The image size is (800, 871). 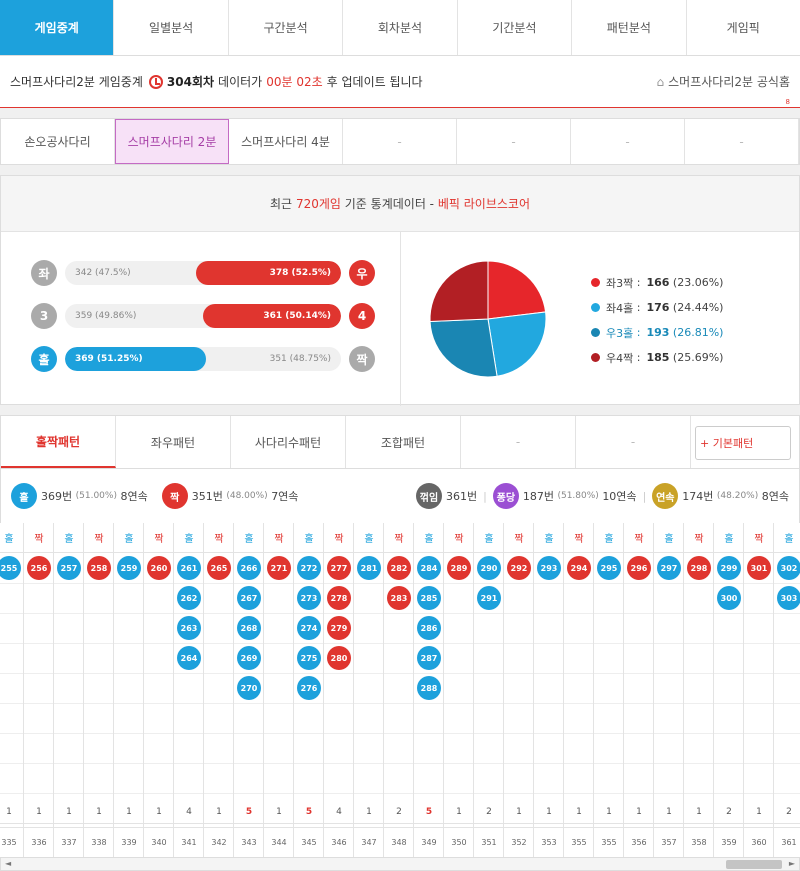 What do you see at coordinates (249, 842) in the screenshot?
I see `round-number: 343` at bounding box center [249, 842].